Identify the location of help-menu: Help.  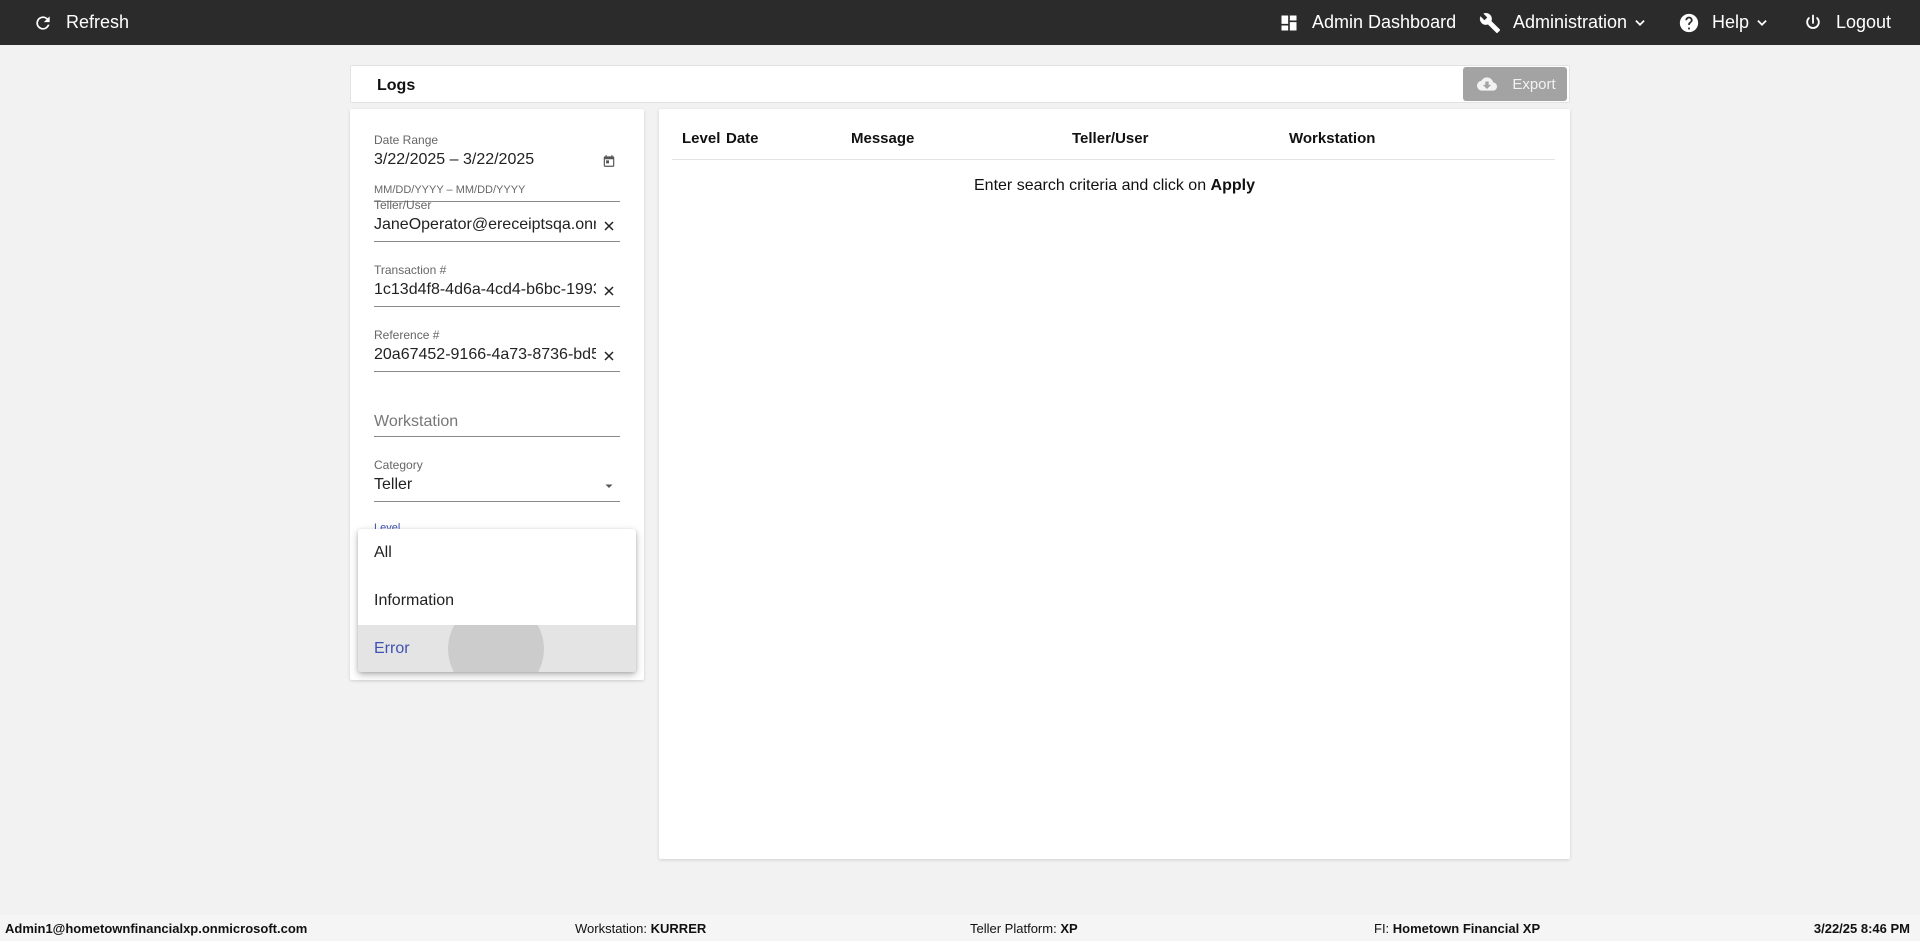
(1723, 22).